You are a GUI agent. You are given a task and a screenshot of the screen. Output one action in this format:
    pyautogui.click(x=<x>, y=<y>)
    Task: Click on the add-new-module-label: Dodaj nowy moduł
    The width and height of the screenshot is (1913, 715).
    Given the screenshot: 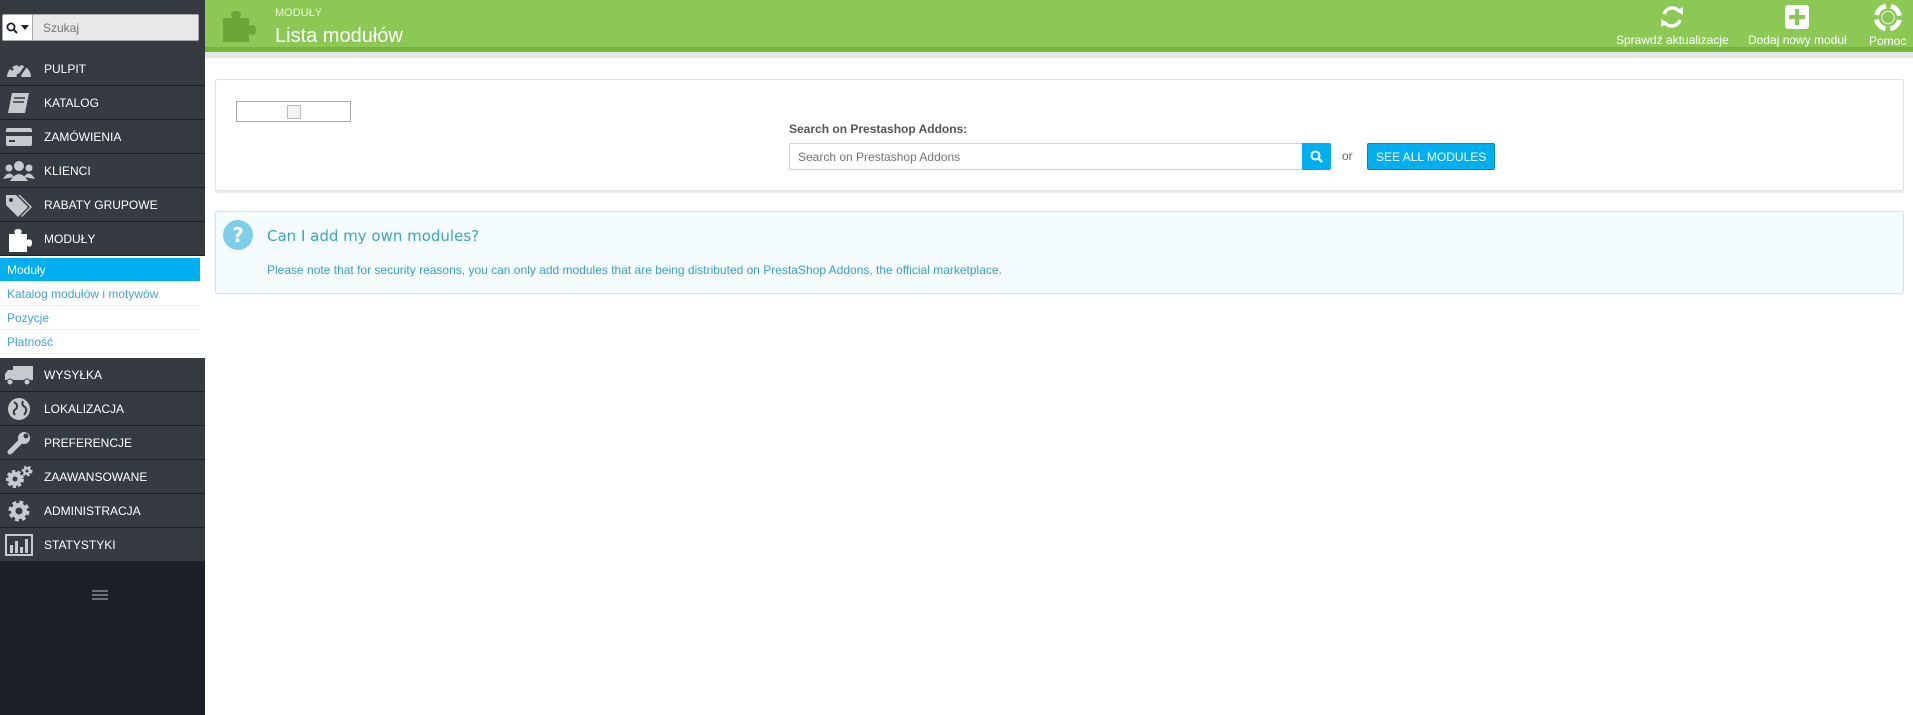 What is the action you would take?
    pyautogui.click(x=1797, y=40)
    